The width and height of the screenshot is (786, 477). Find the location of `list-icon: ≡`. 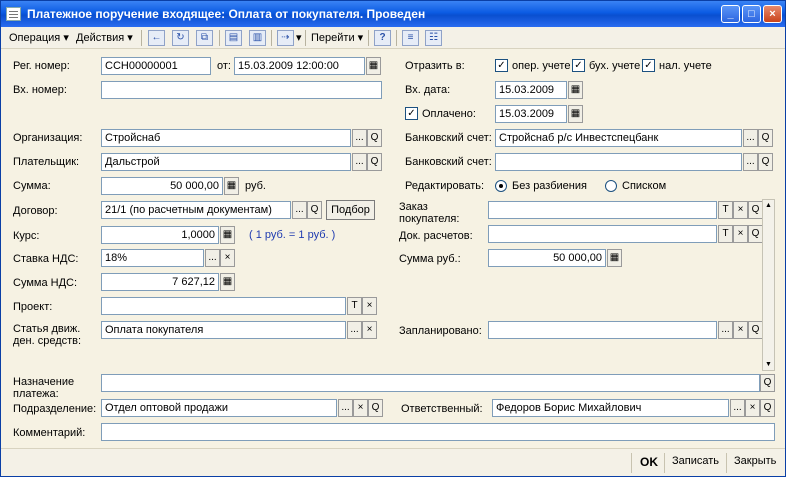

list-icon: ≡ is located at coordinates (410, 38).